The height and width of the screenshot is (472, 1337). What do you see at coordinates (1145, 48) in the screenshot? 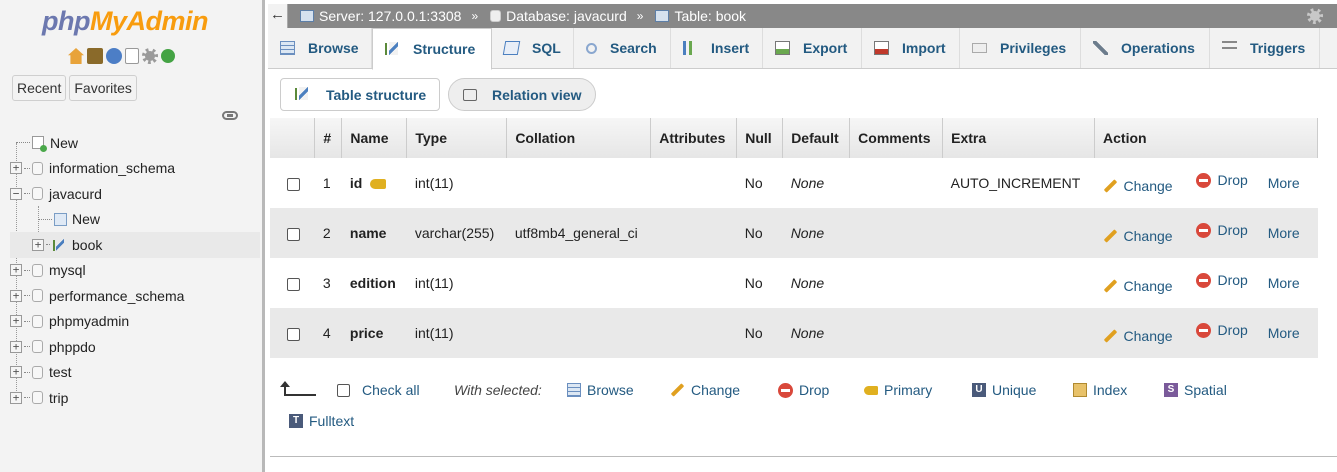
I see `tab-operations: Operations` at bounding box center [1145, 48].